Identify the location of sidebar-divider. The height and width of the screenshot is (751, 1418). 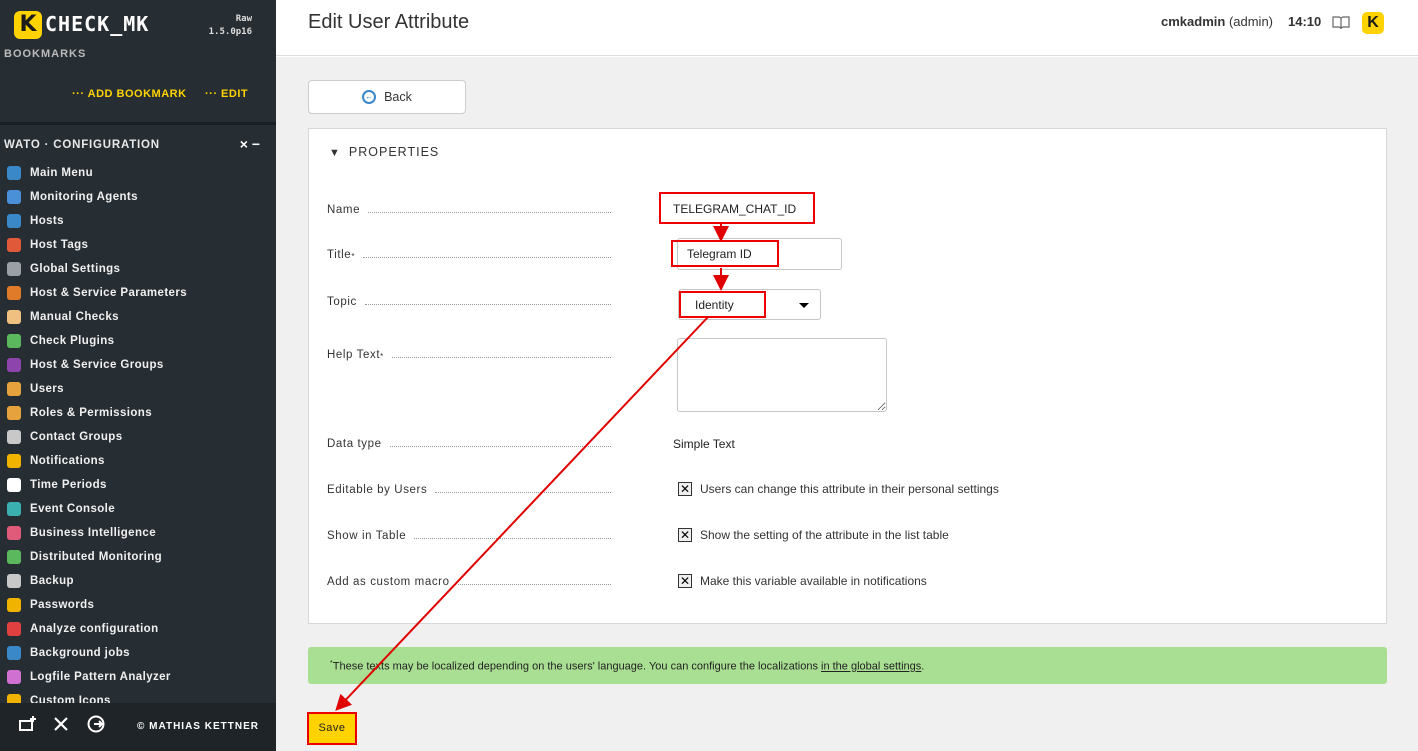
(138, 123).